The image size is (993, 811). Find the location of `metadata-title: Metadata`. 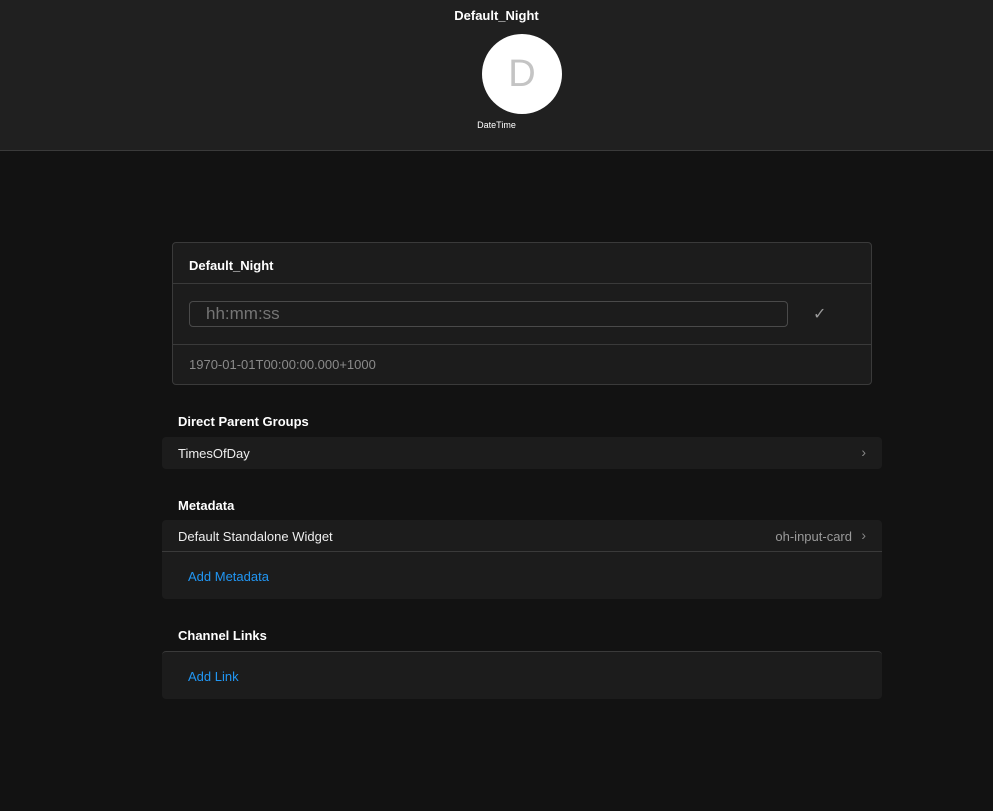

metadata-title: Metadata is located at coordinates (206, 505).